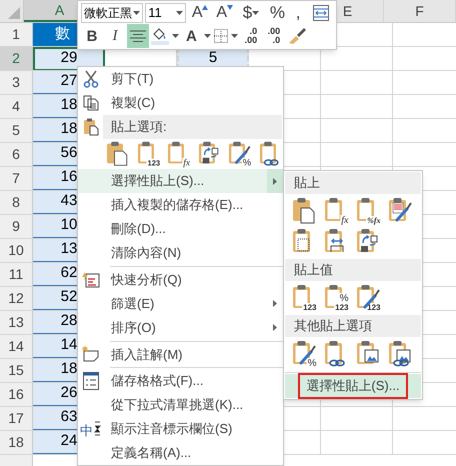  What do you see at coordinates (353, 183) in the screenshot?
I see `section-heading: 貼上` at bounding box center [353, 183].